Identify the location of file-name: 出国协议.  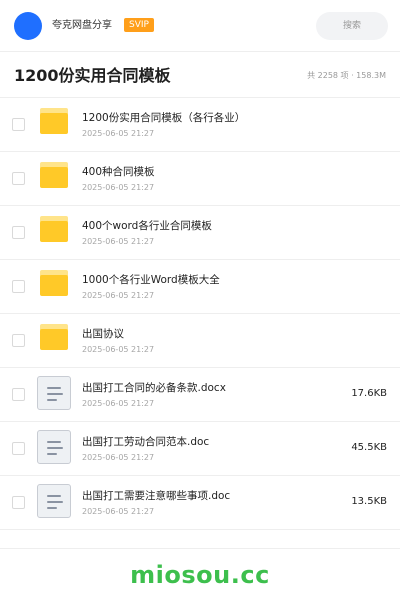
(103, 334).